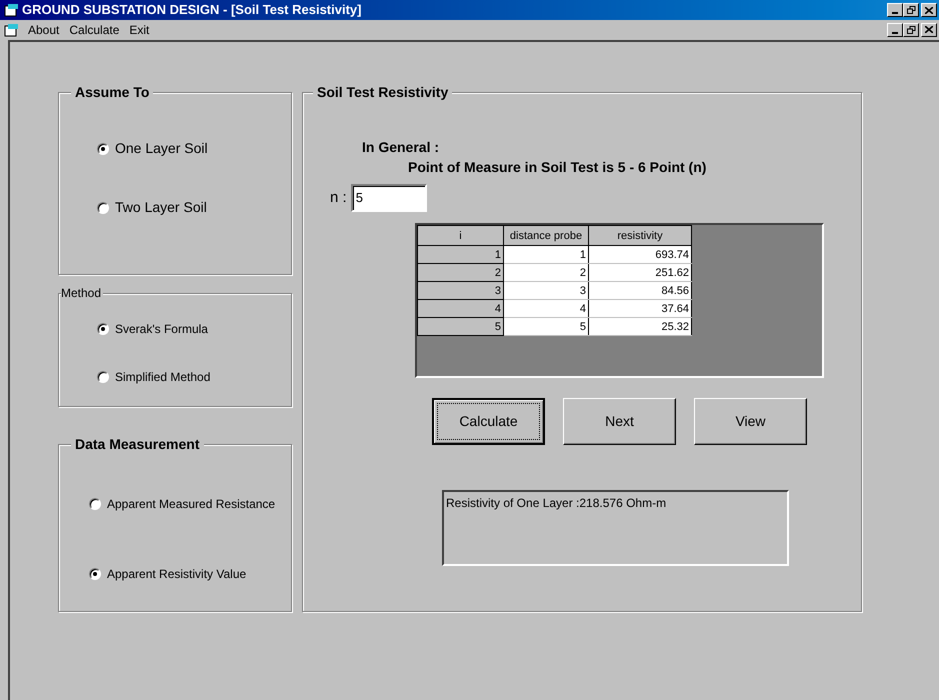 Image resolution: width=939 pixels, height=700 pixels. I want to click on row-header: 4, so click(461, 309).